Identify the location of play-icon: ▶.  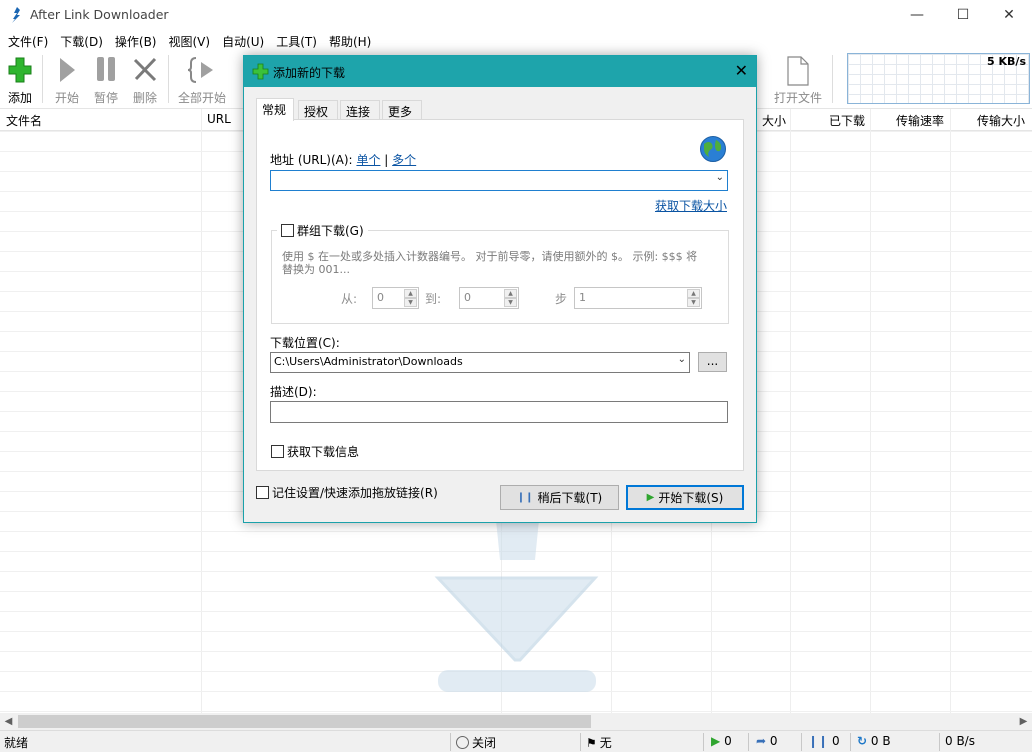
(716, 741).